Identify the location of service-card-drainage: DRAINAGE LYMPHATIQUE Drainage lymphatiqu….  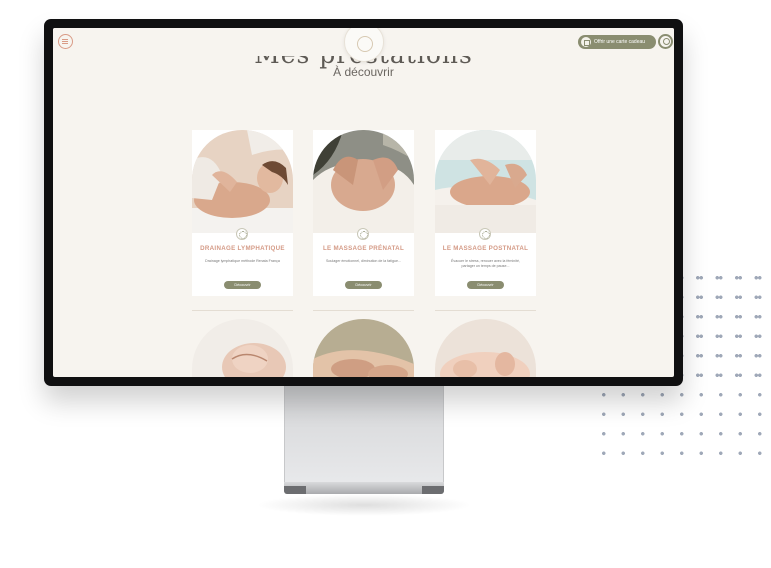
(242, 213).